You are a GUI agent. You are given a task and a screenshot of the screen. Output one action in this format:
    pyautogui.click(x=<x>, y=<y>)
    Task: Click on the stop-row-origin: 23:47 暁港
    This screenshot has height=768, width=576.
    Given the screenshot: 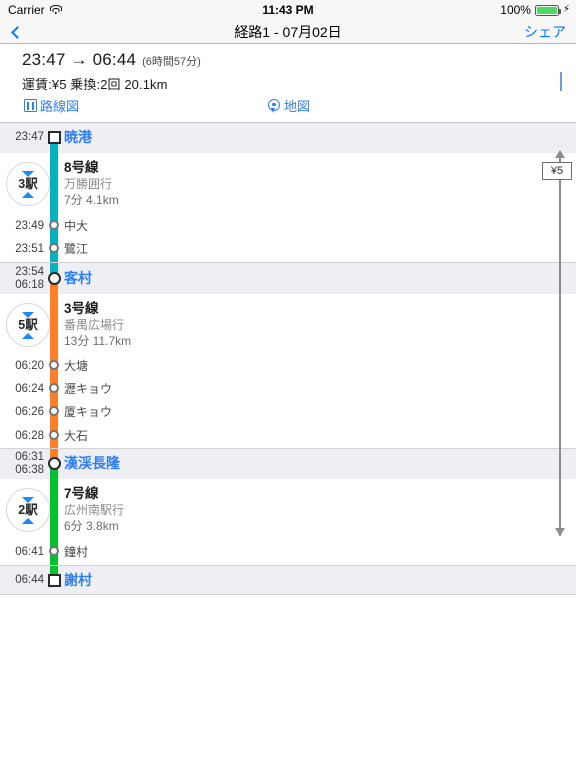 What is the action you would take?
    pyautogui.click(x=288, y=138)
    